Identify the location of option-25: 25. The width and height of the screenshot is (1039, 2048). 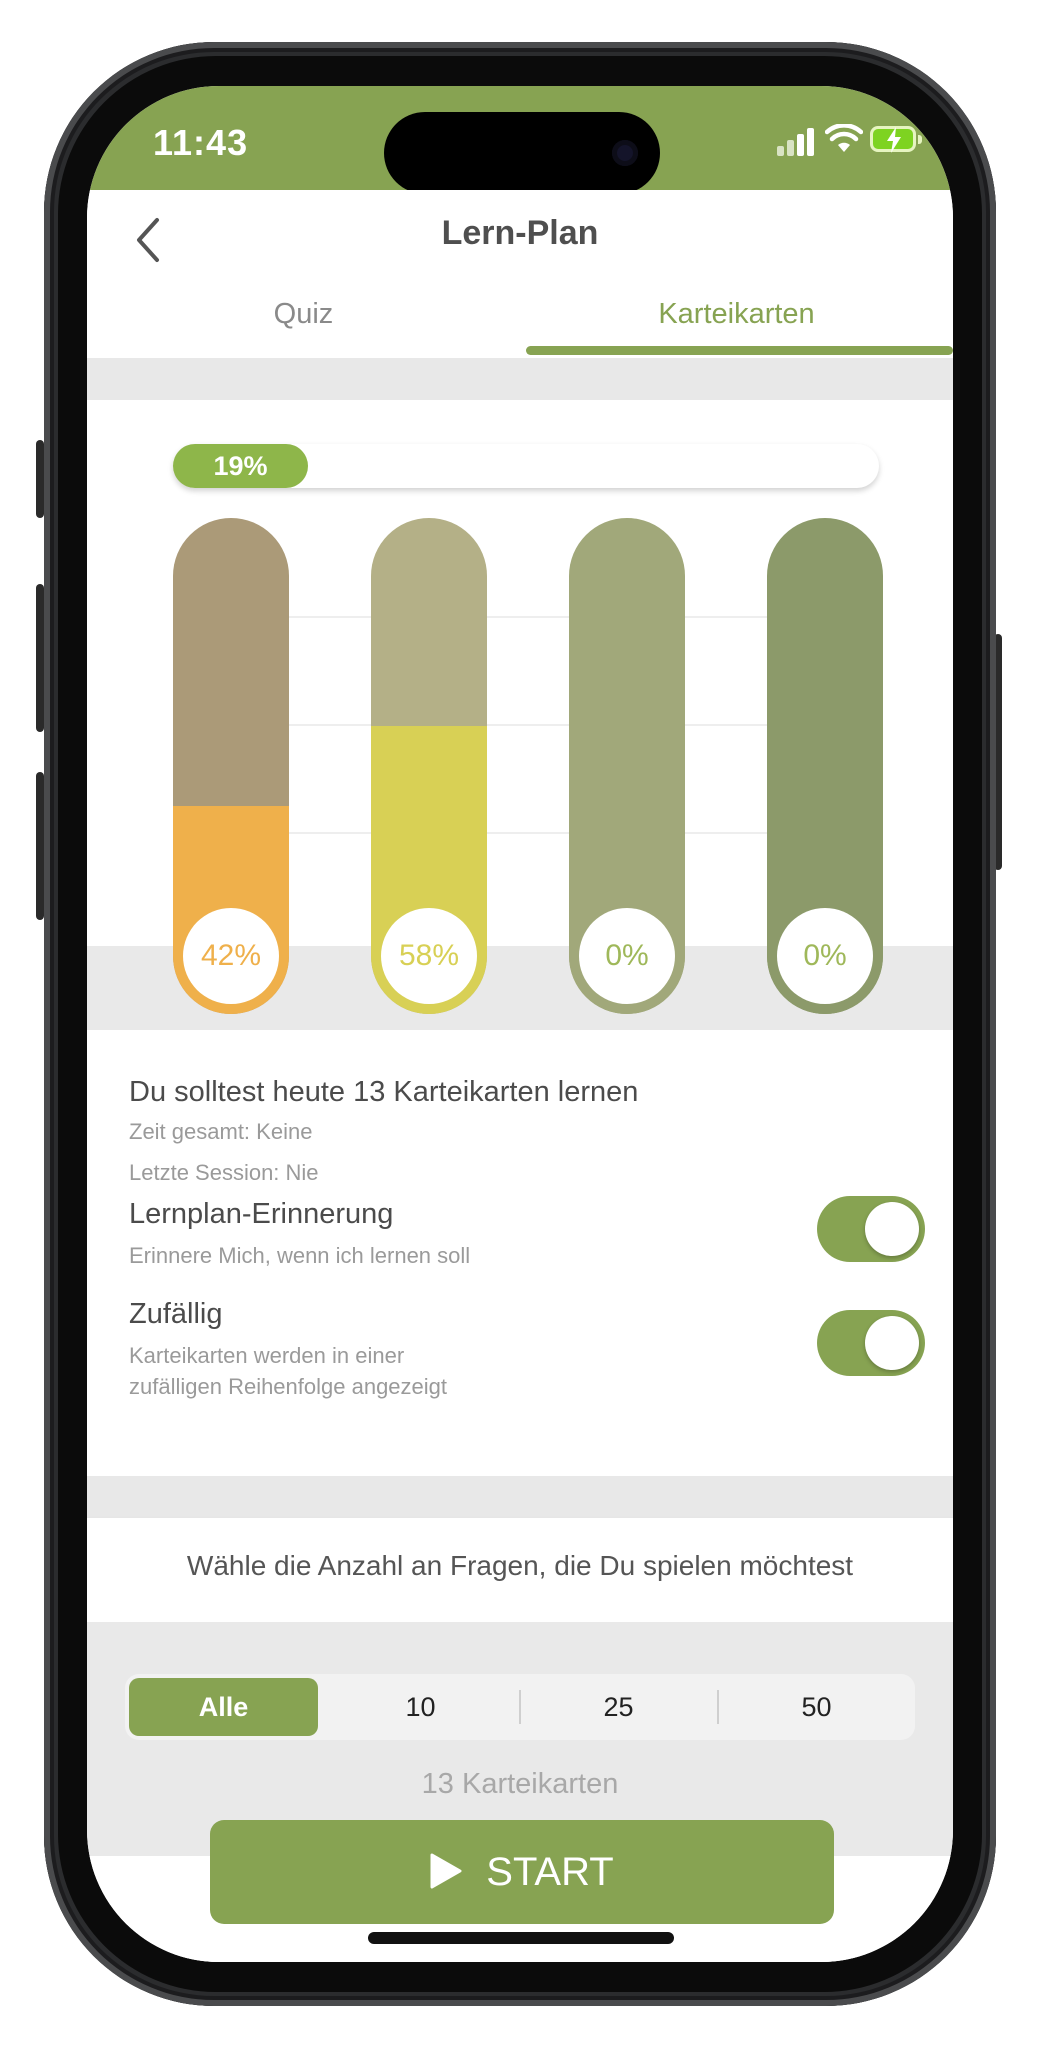
(618, 1707).